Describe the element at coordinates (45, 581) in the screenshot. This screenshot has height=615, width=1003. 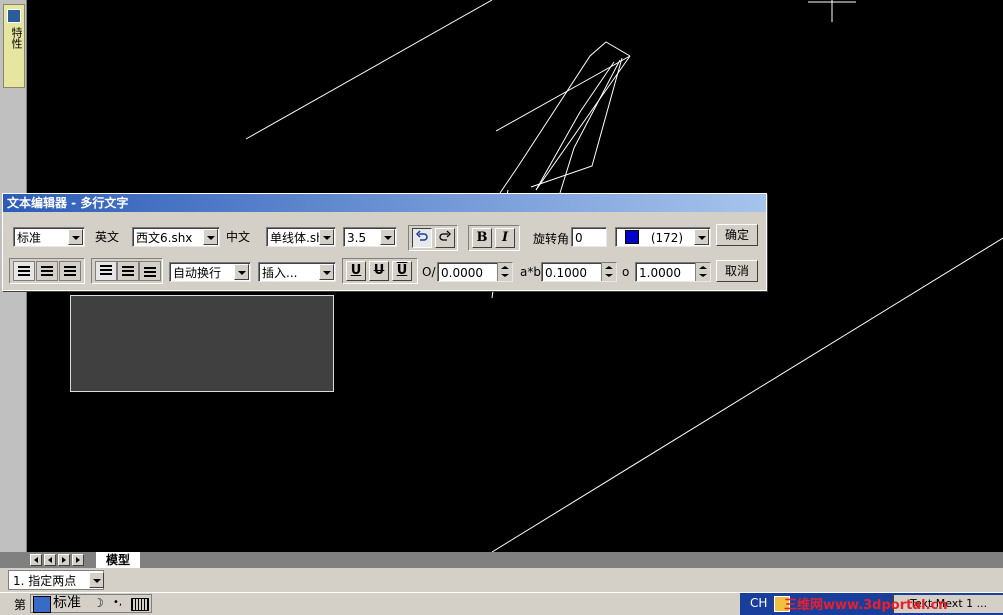
I see `command-prompt-text: 1. 指定两点` at that location.